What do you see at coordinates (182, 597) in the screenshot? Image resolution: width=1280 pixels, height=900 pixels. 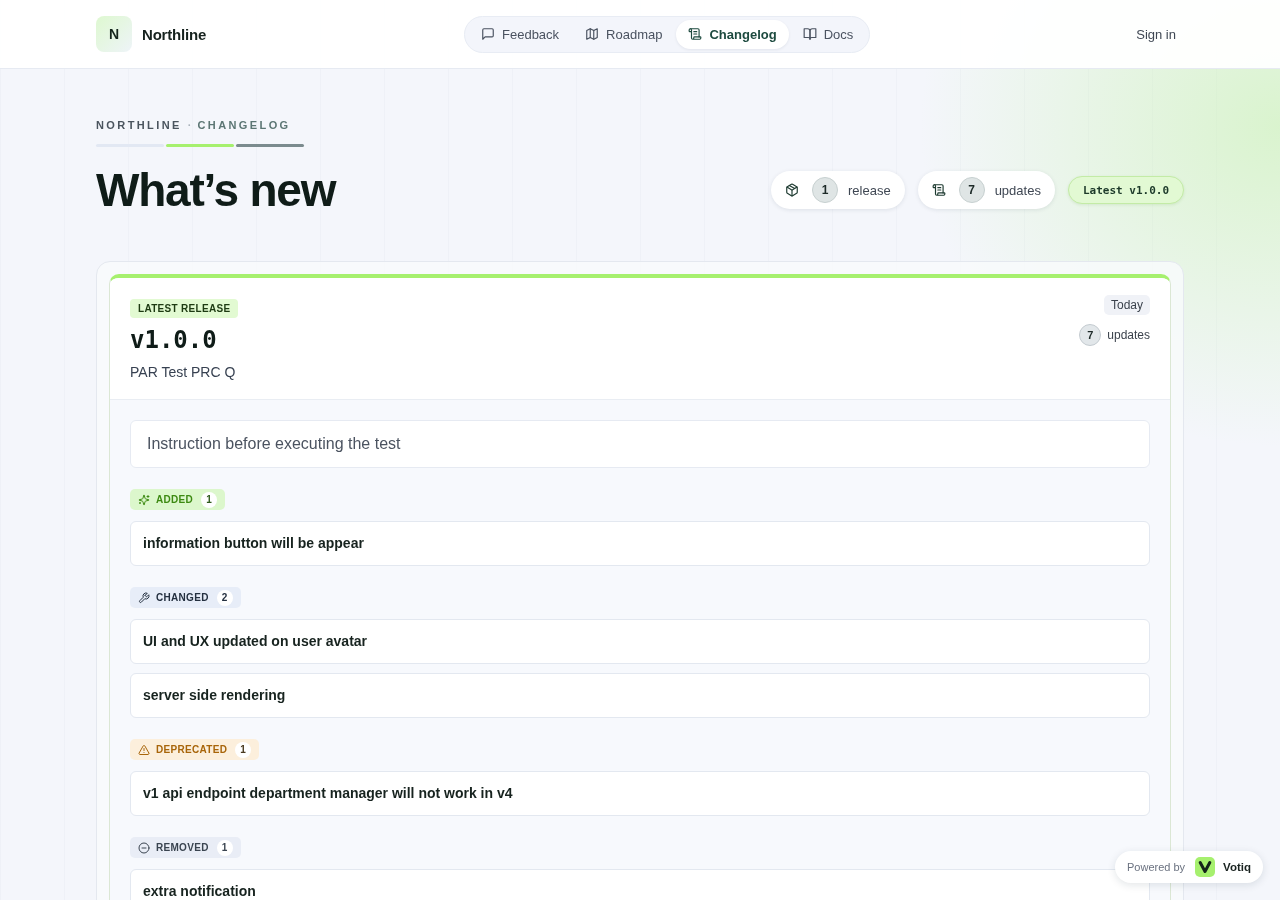 I see `category-label: CHANGED` at bounding box center [182, 597].